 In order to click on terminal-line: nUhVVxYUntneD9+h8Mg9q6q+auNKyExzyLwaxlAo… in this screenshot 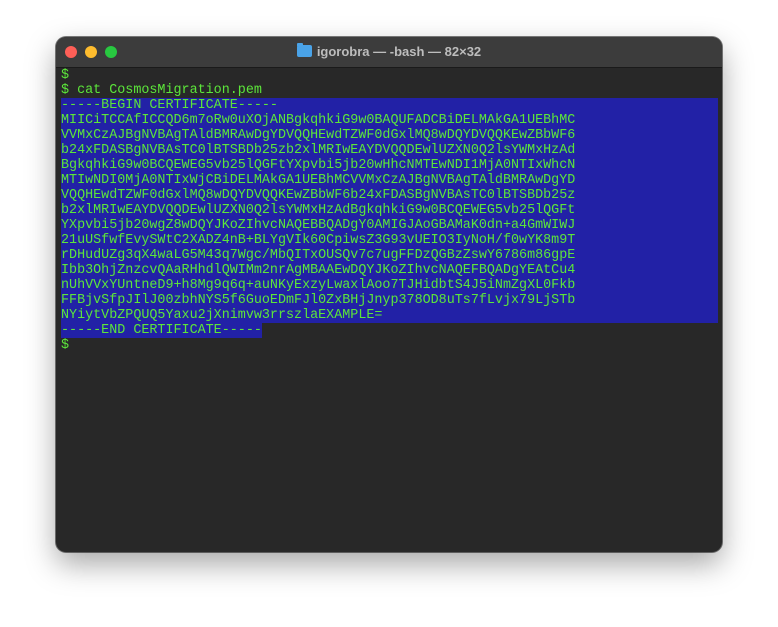, I will do `click(389, 285)`.